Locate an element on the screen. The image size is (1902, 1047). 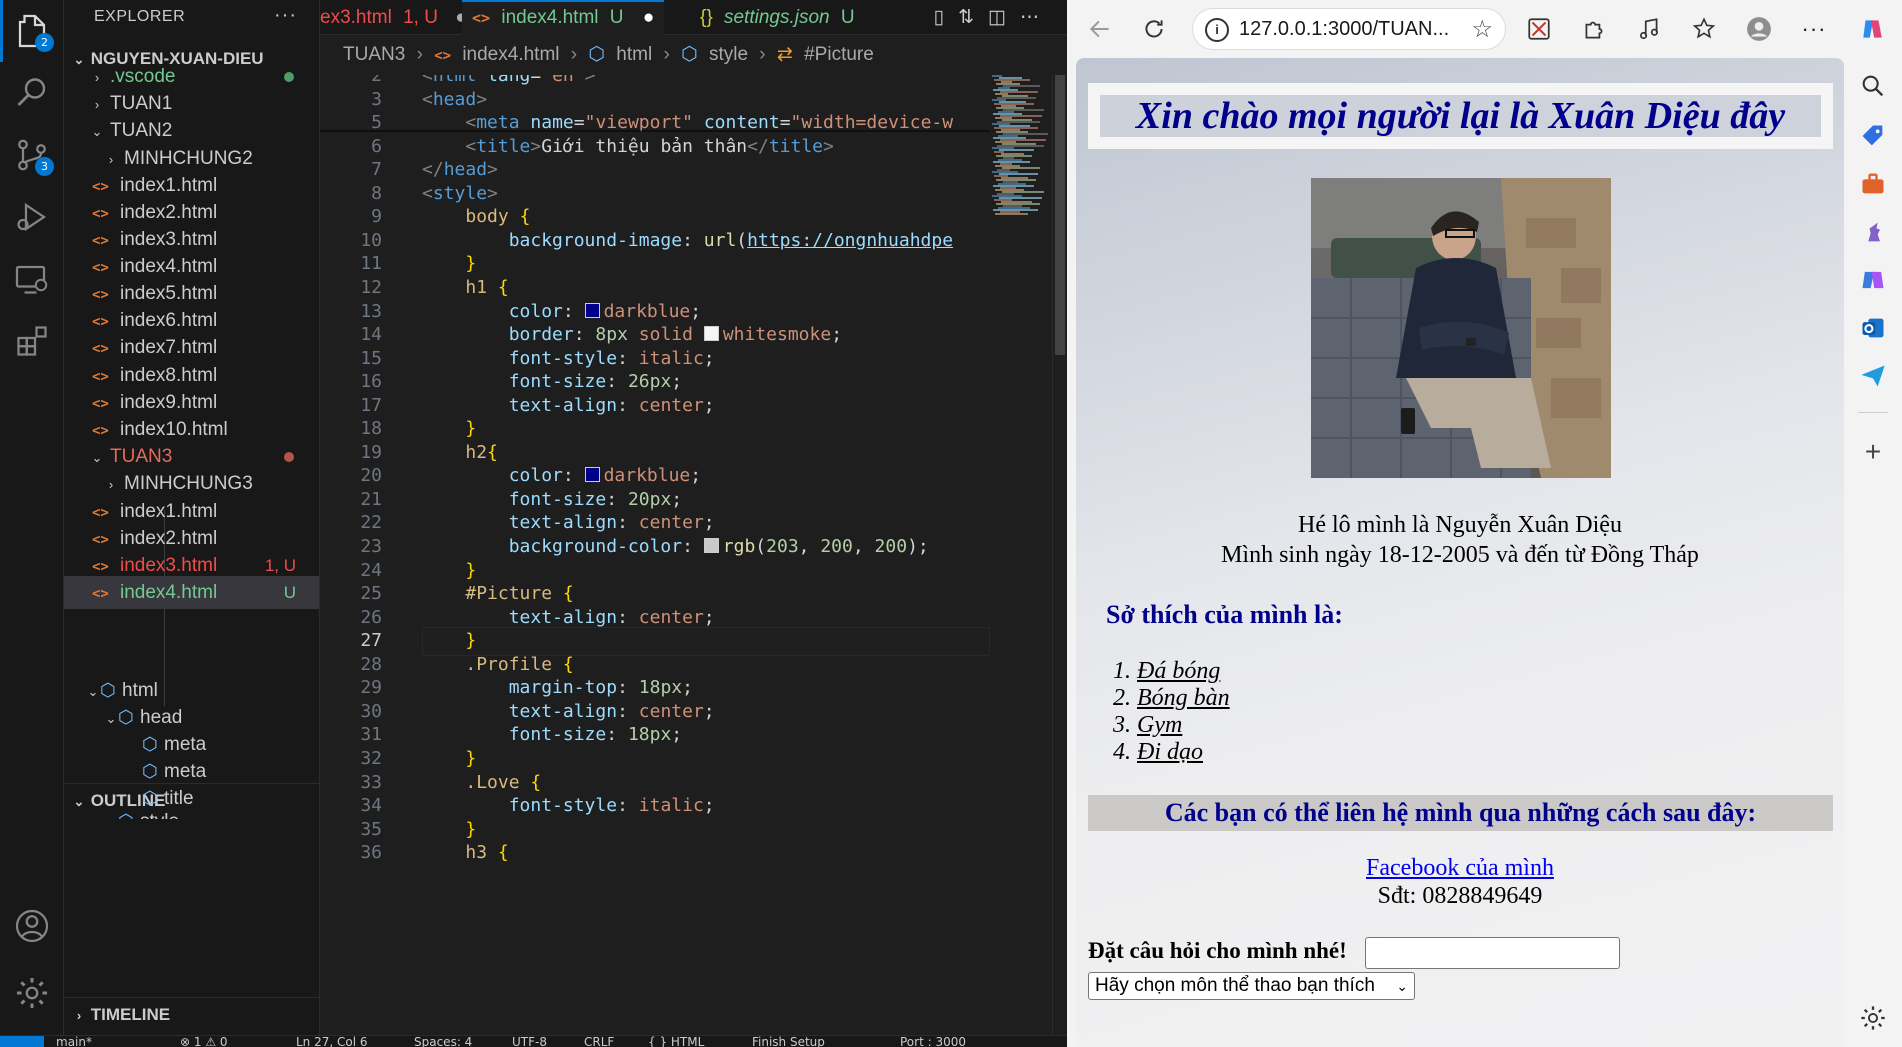
site-info-icon: i is located at coordinates (1217, 30).